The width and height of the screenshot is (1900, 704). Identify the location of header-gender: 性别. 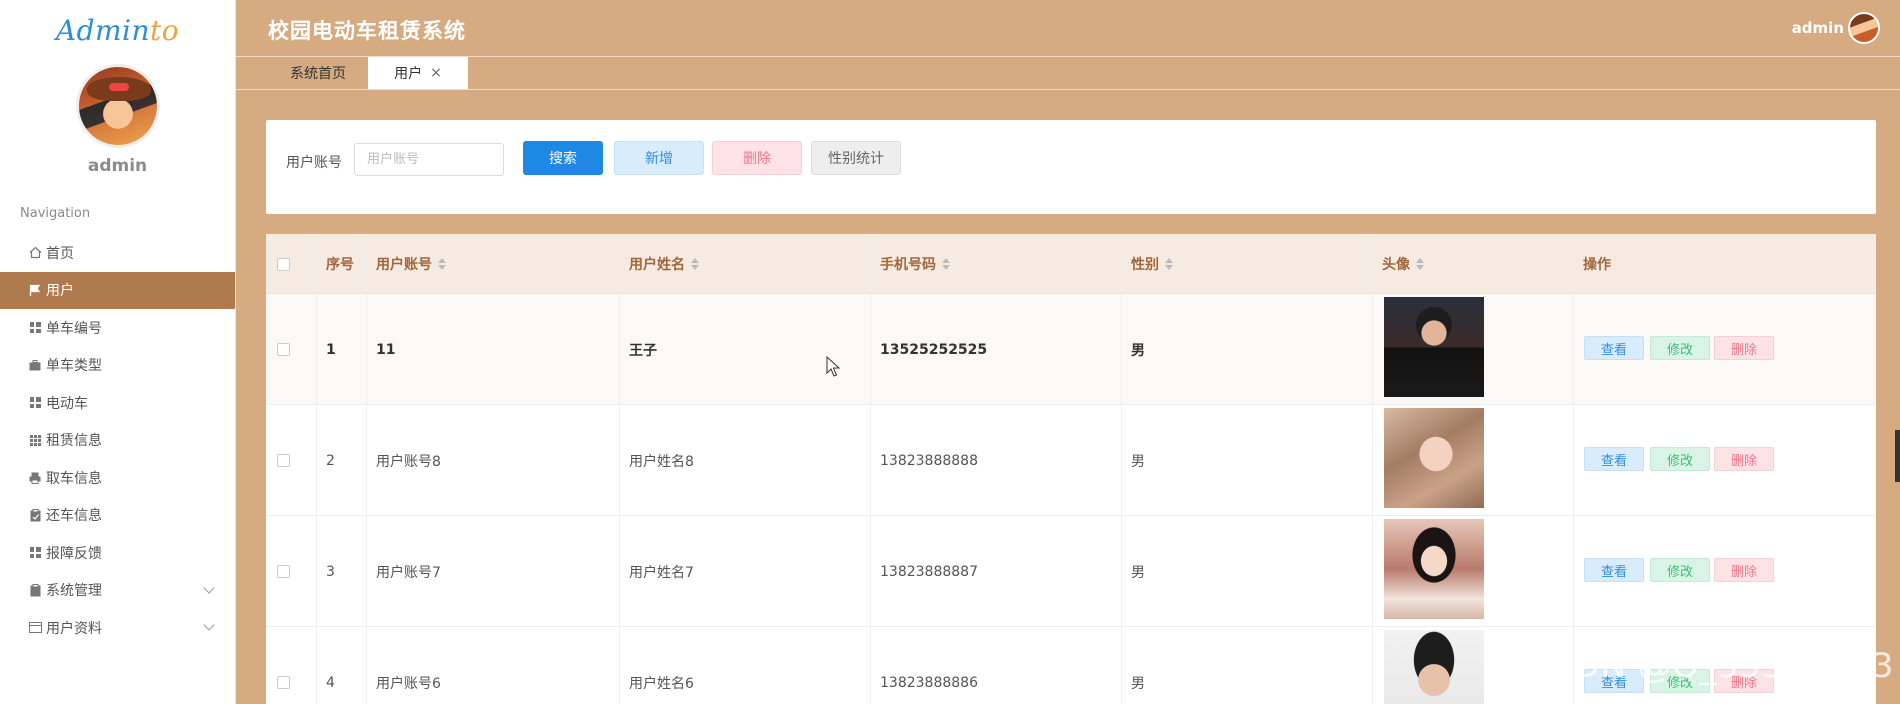
(1246, 264).